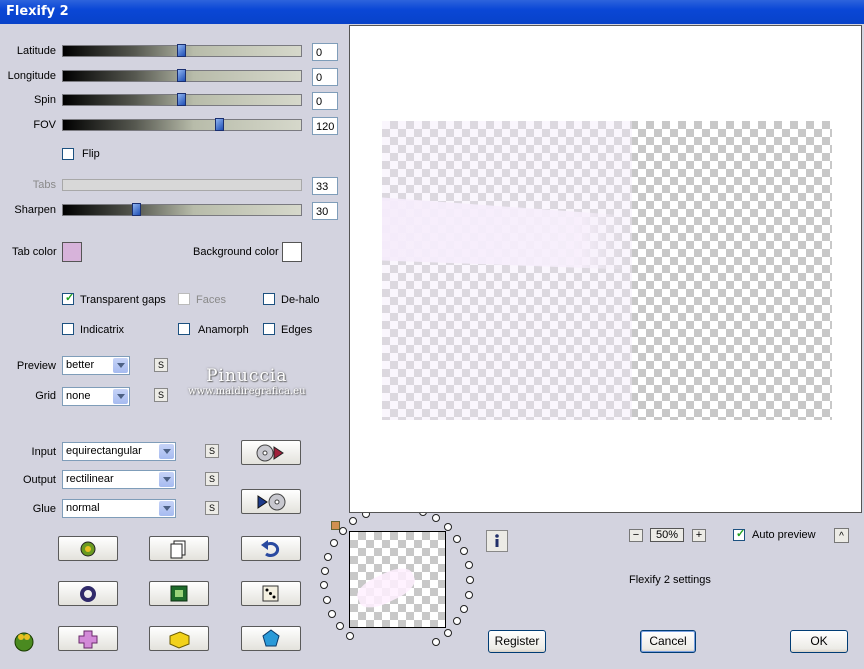 The width and height of the screenshot is (864, 669). I want to click on glue-s-button: S, so click(212, 508).